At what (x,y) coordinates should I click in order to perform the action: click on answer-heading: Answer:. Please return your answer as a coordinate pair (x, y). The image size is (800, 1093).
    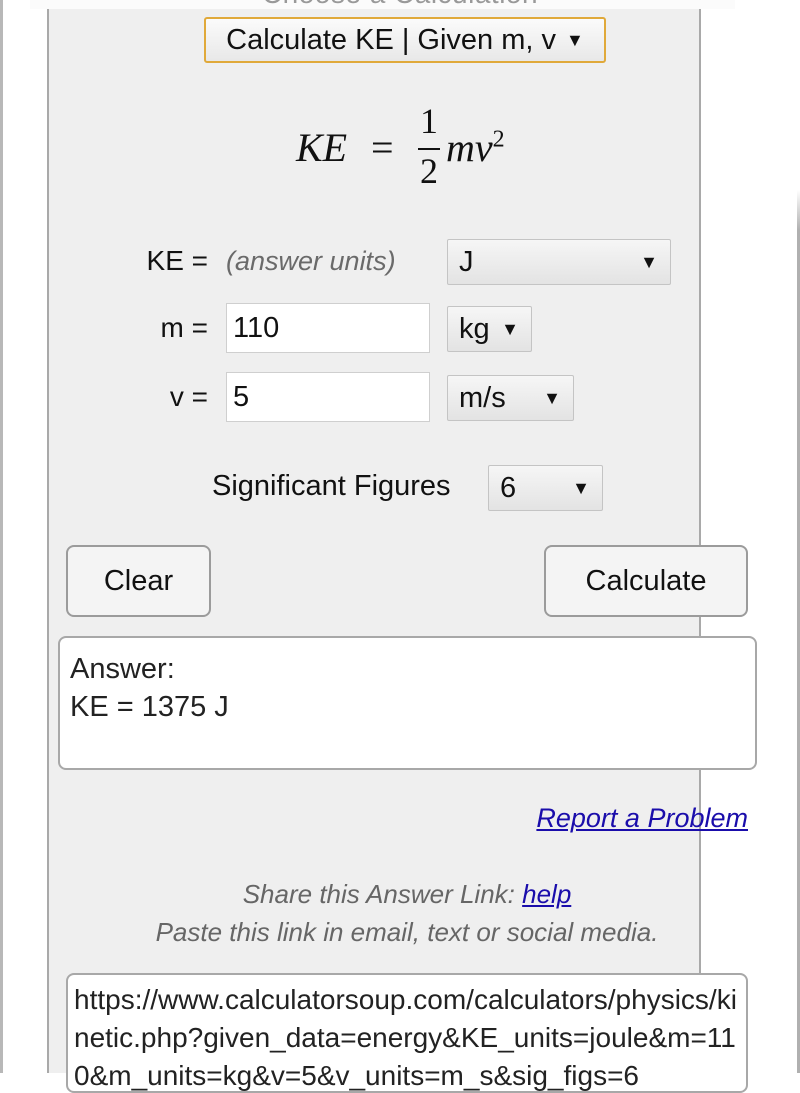
    Looking at the image, I should click on (122, 669).